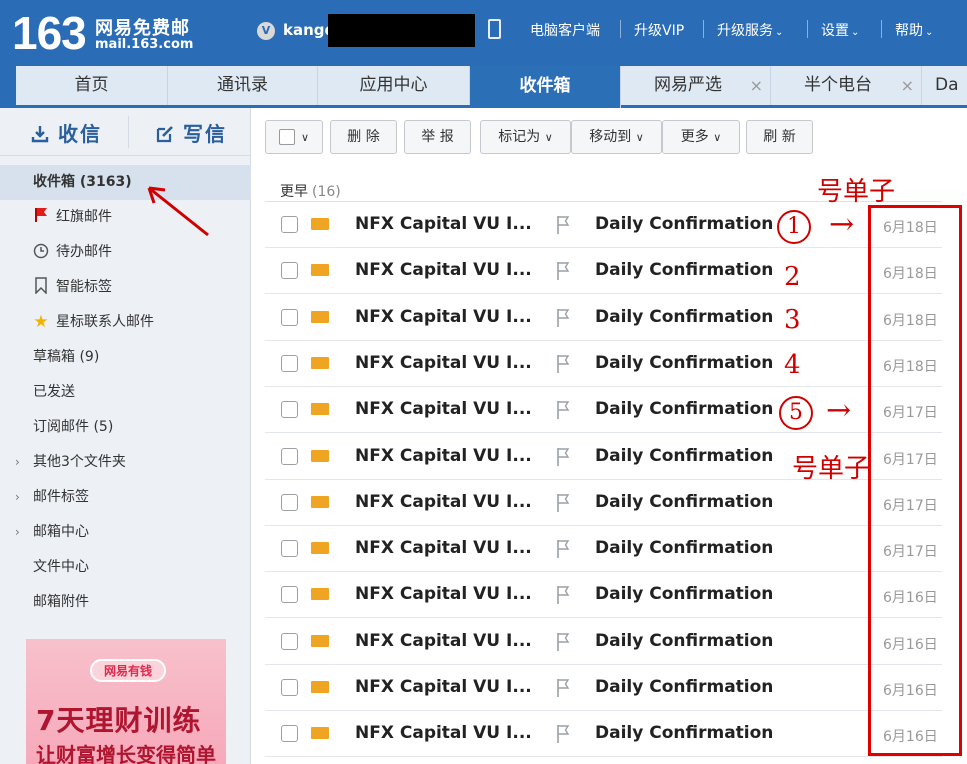  Describe the element at coordinates (545, 87) in the screenshot. I see `tab-inbox: 收件箱` at that location.